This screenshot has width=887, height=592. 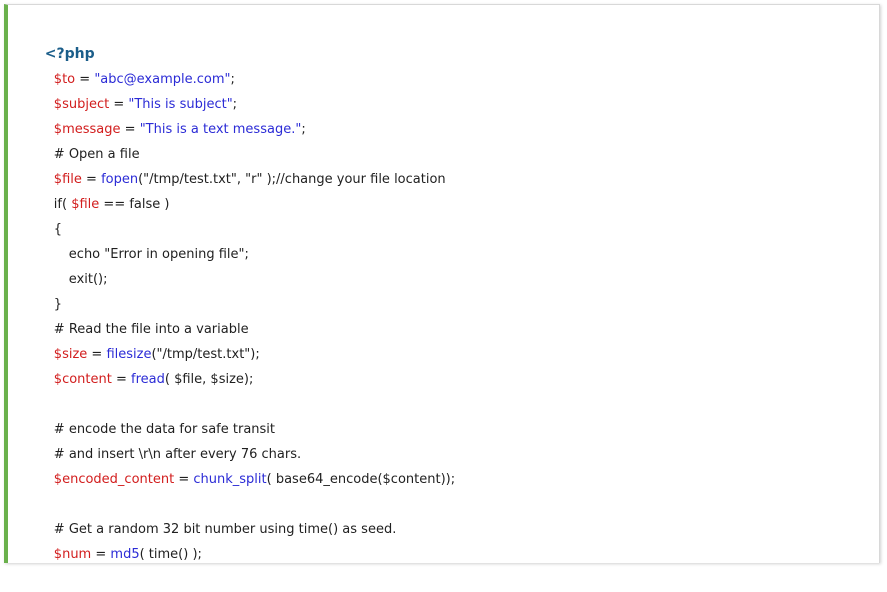 I want to click on function-name: filesize, so click(x=129, y=354).